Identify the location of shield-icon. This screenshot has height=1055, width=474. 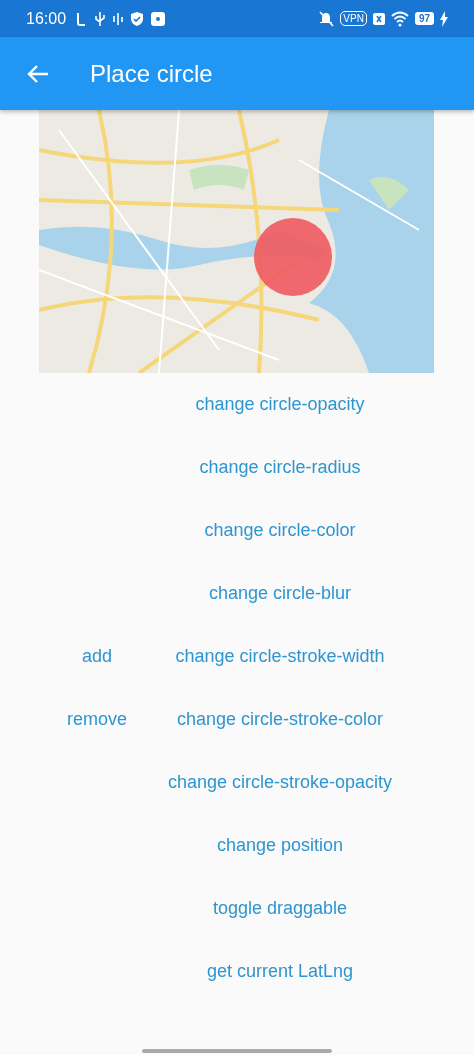
(137, 18).